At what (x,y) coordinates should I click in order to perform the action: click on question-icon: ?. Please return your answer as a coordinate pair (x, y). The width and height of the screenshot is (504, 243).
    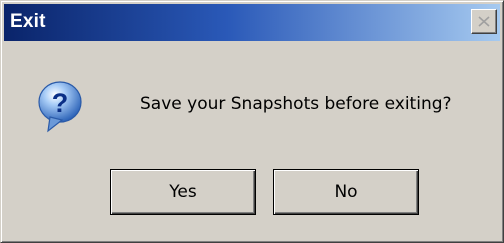
    Looking at the image, I should click on (60, 107).